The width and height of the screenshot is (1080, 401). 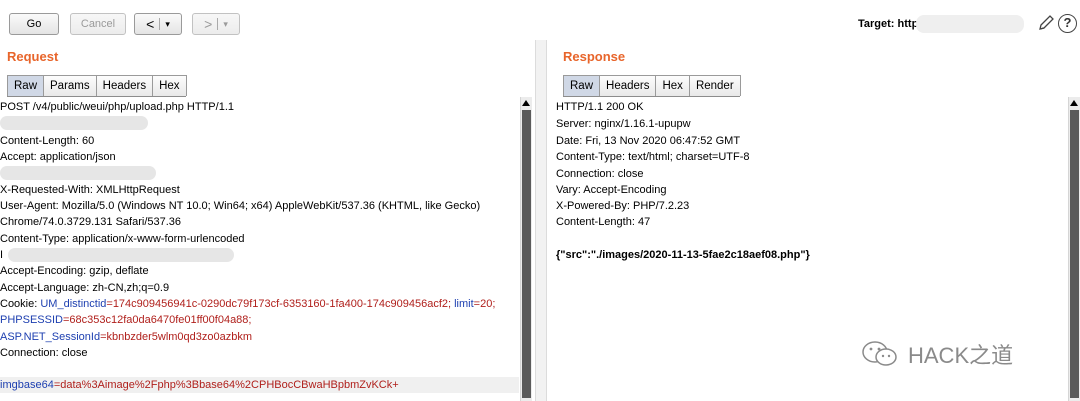 I want to click on redacted-host-line, so click(x=74, y=123).